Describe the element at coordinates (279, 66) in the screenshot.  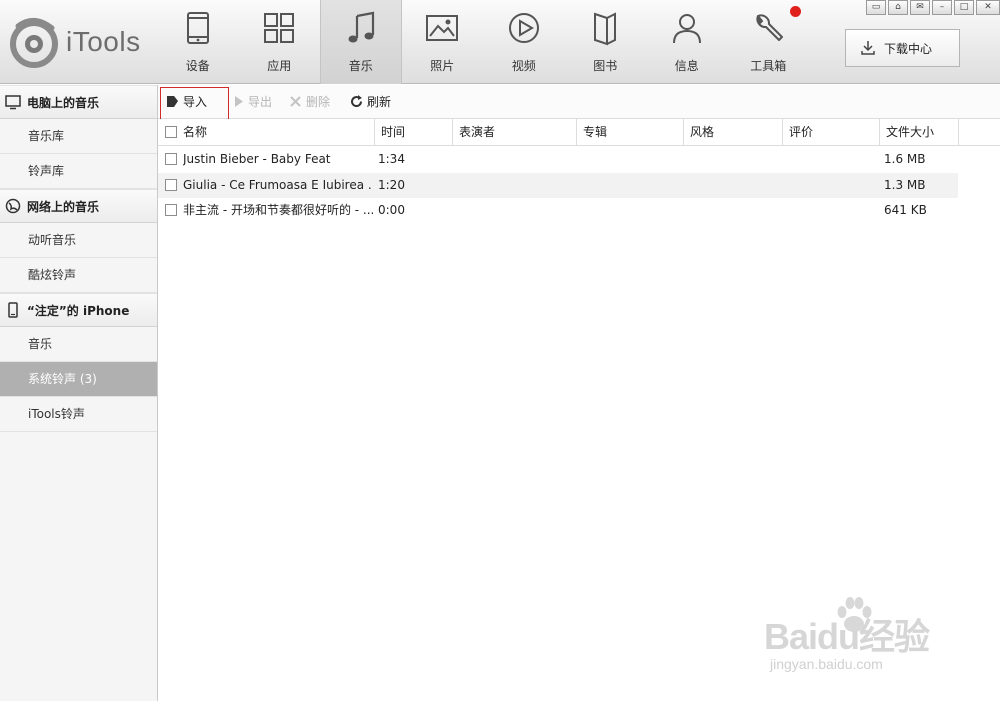
I see `nav-label: 应用` at that location.